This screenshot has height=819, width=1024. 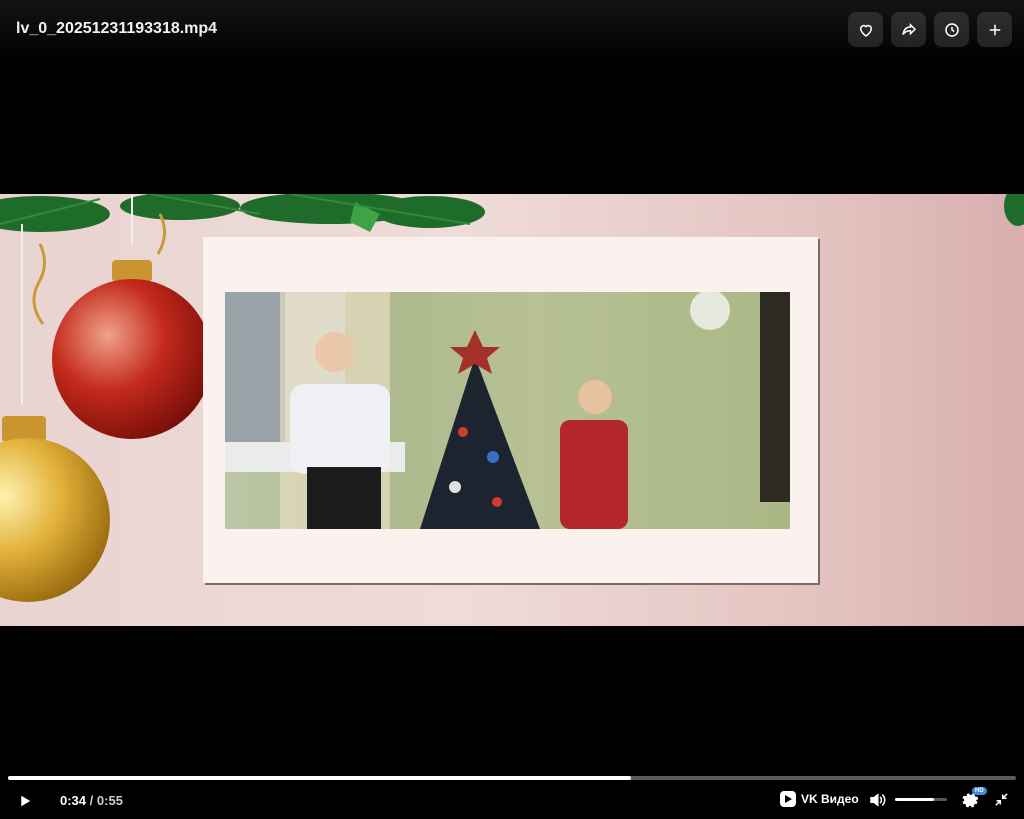 I want to click on christmas-ornaments-decoration, so click(x=106, y=398).